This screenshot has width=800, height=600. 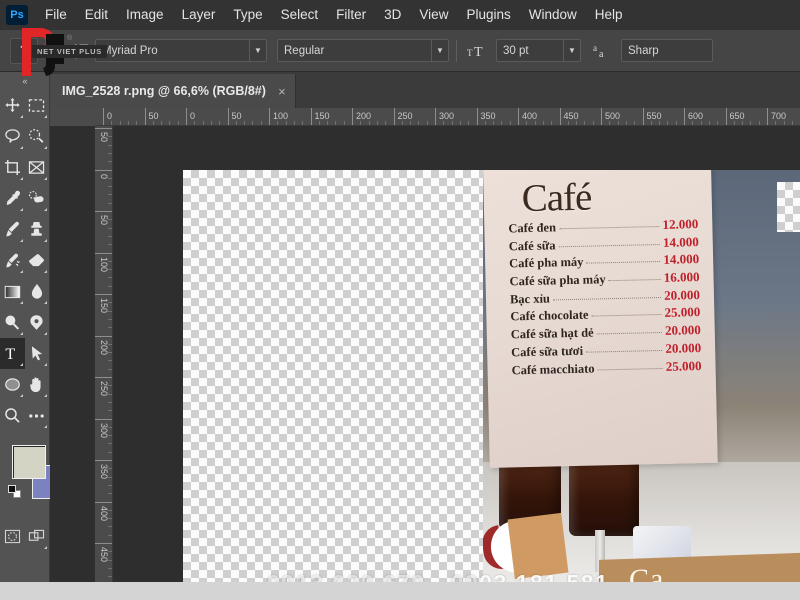 What do you see at coordinates (37, 136) in the screenshot?
I see `object-selection-tool` at bounding box center [37, 136].